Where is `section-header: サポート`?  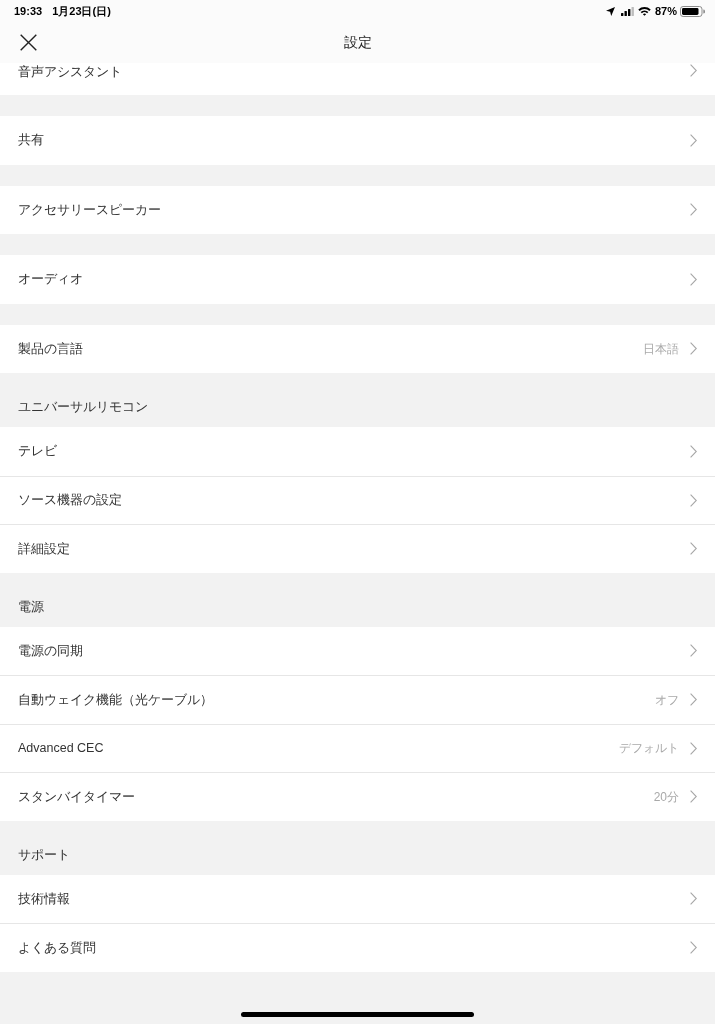
section-header: サポート is located at coordinates (44, 854).